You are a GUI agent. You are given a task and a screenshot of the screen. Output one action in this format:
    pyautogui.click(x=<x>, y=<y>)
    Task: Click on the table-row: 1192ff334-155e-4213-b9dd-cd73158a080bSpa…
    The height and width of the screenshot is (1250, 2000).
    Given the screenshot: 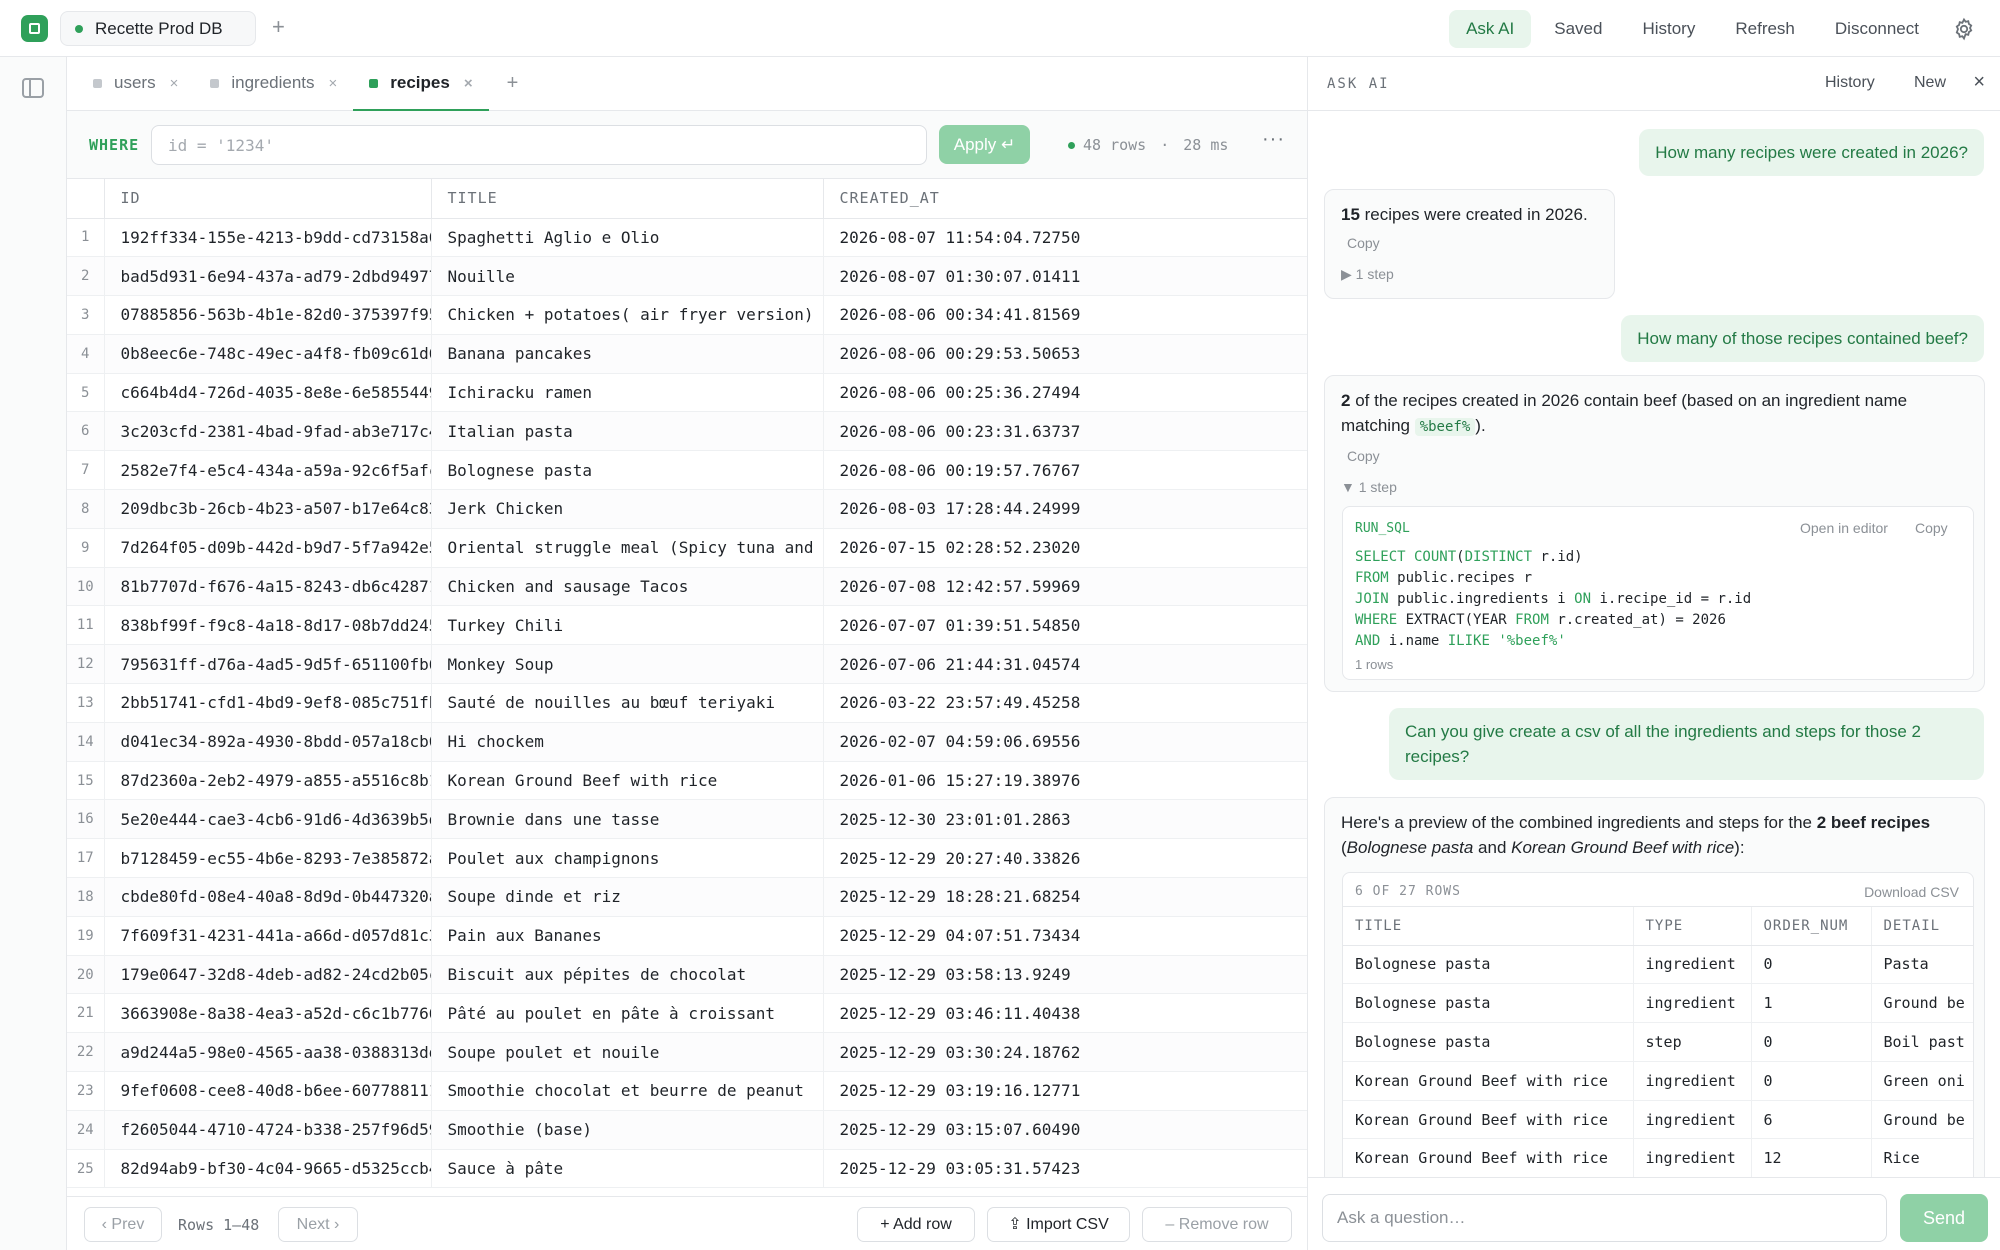 What is the action you would take?
    pyautogui.click(x=687, y=238)
    